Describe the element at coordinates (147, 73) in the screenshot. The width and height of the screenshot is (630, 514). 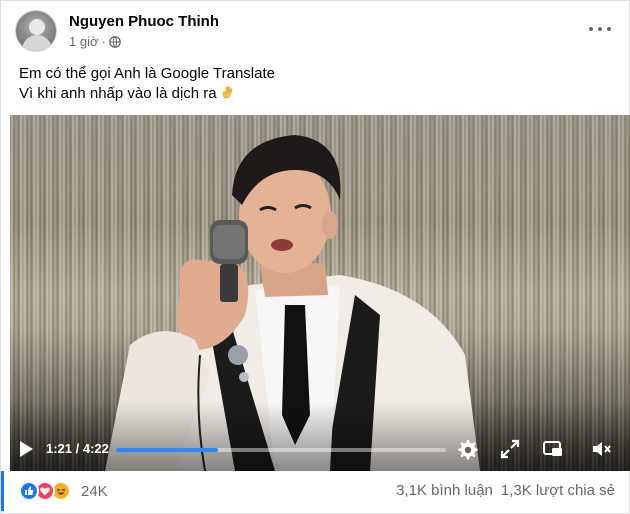
I see `caption-line-1: Em có thể gọi Anh là Google Translate` at that location.